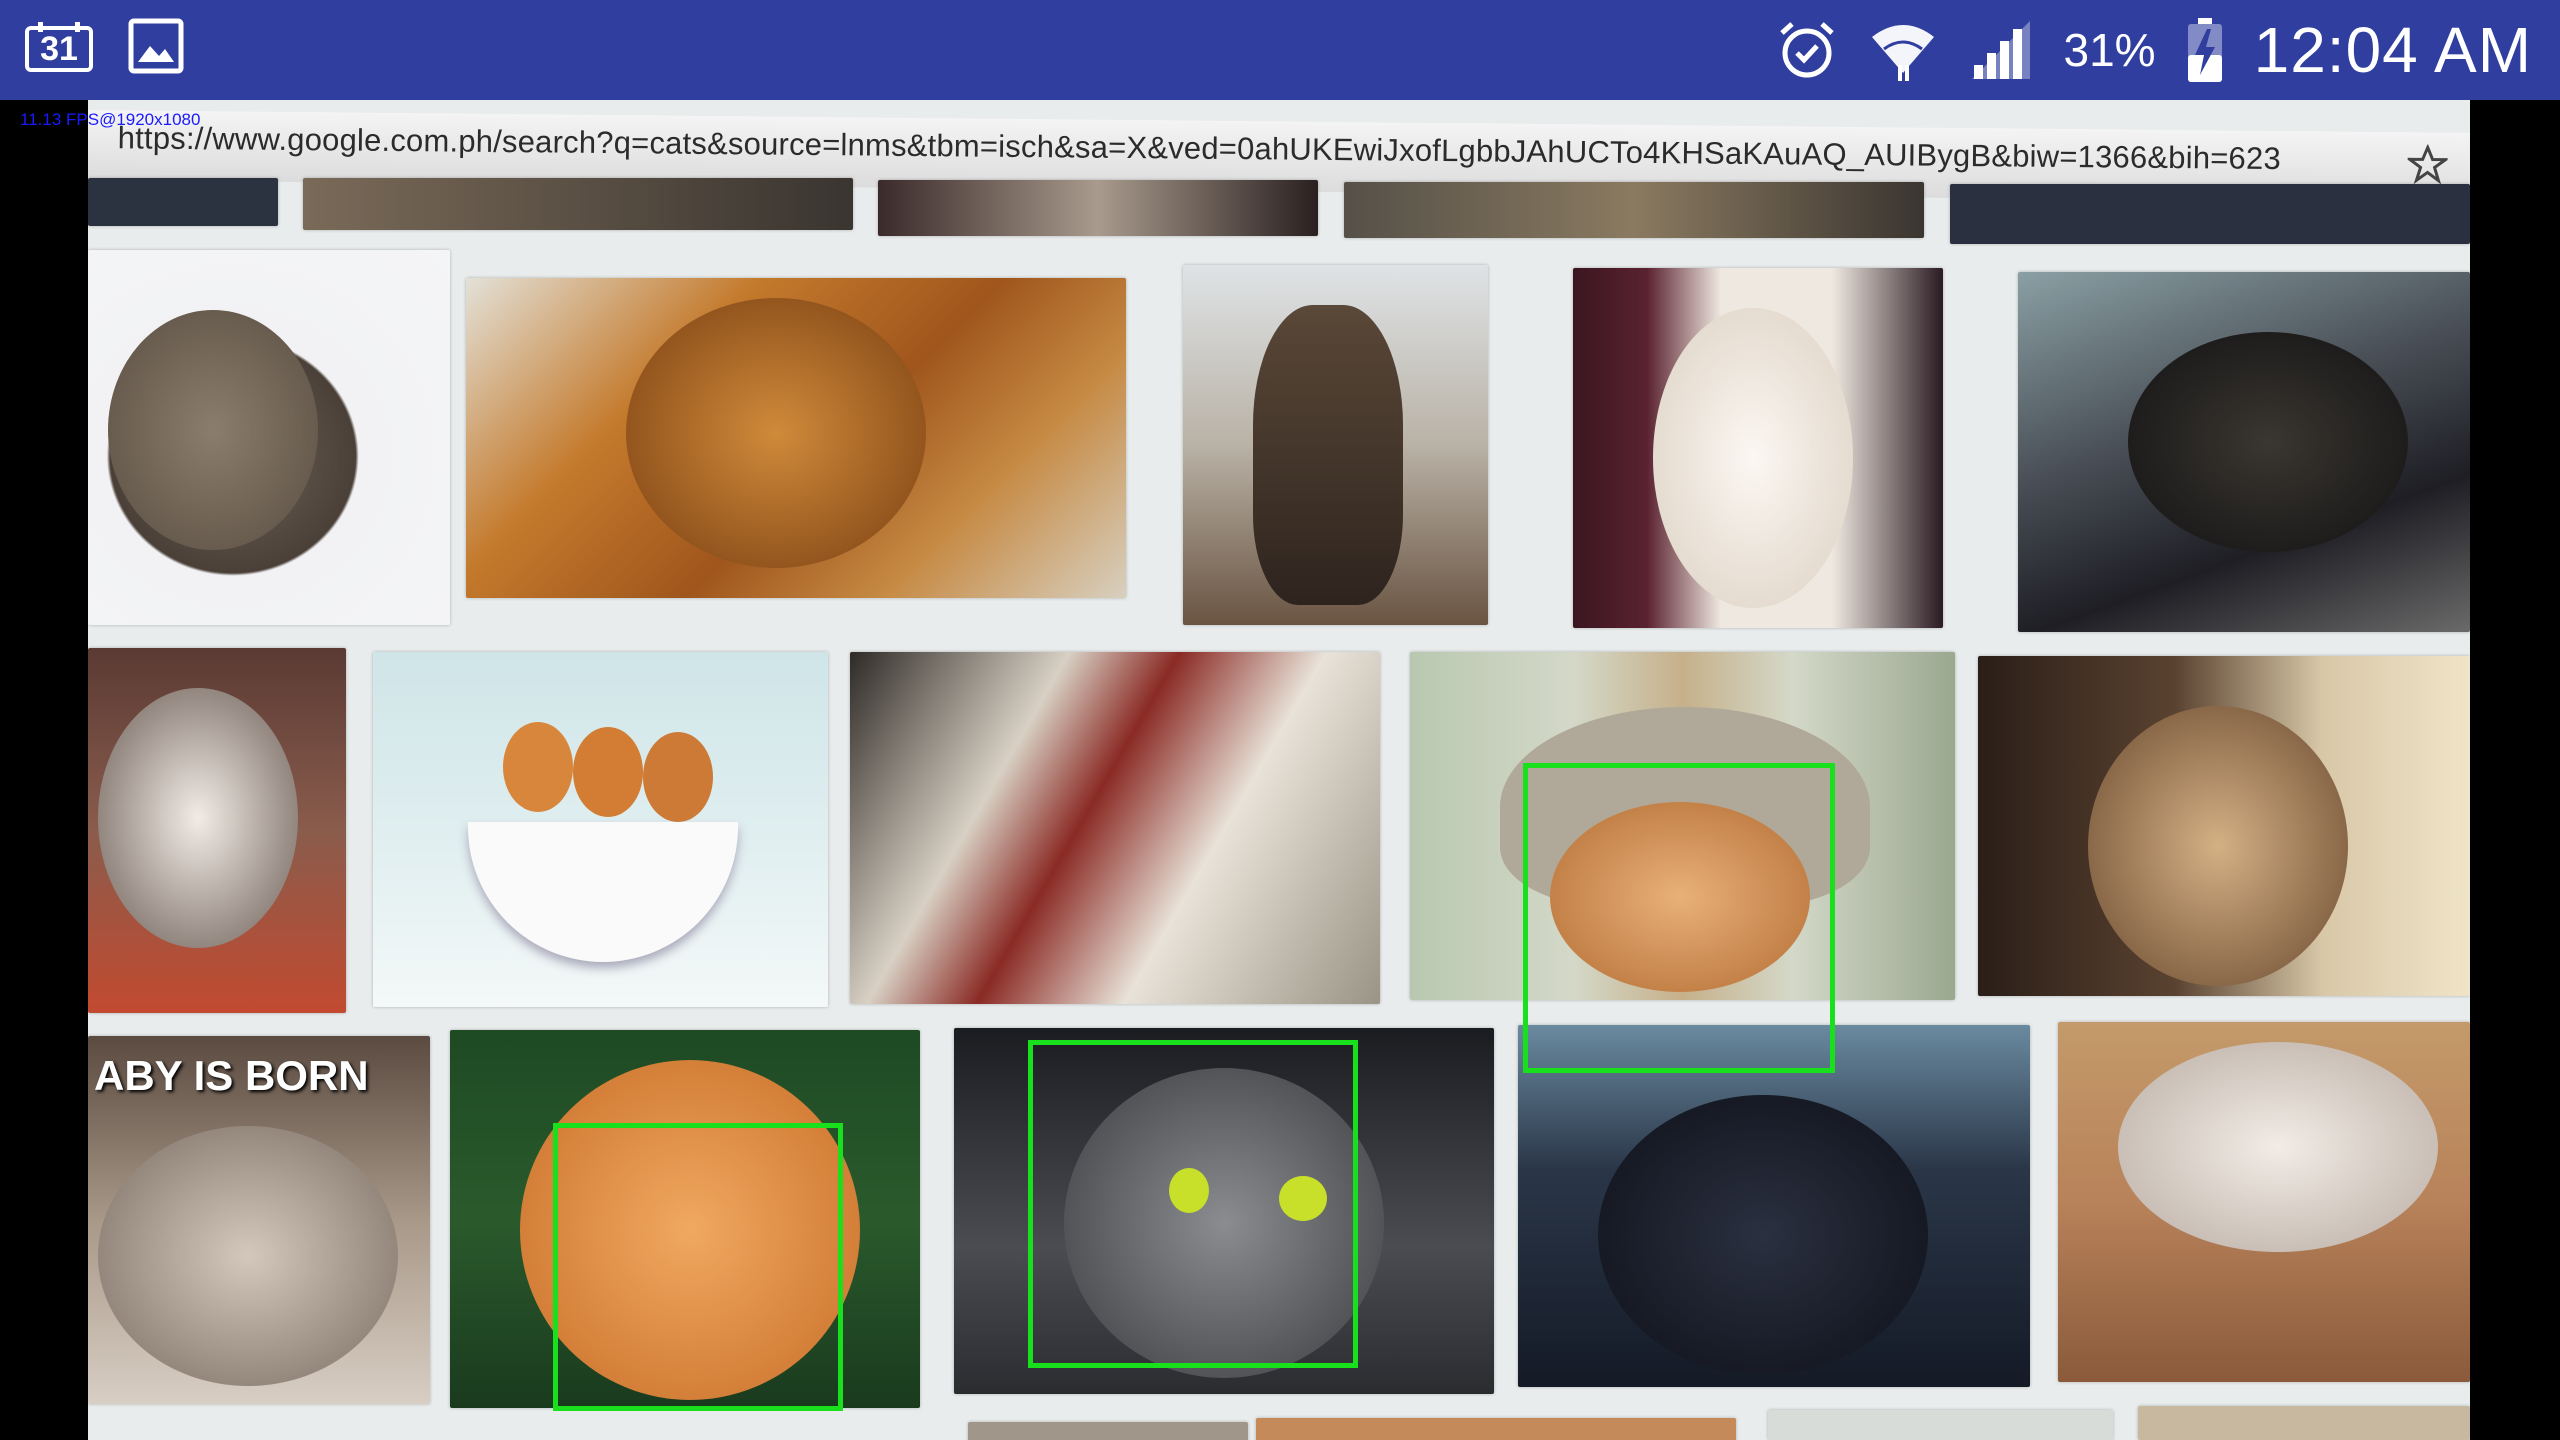  I want to click on signal-icon, so click(2001, 50).